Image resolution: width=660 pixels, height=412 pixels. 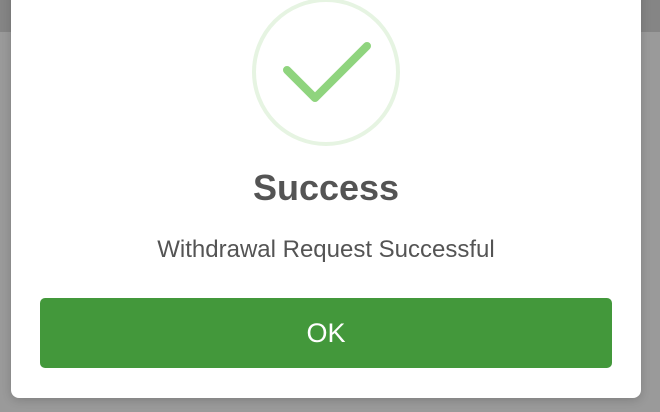 What do you see at coordinates (326, 333) in the screenshot?
I see `ok-button: OK` at bounding box center [326, 333].